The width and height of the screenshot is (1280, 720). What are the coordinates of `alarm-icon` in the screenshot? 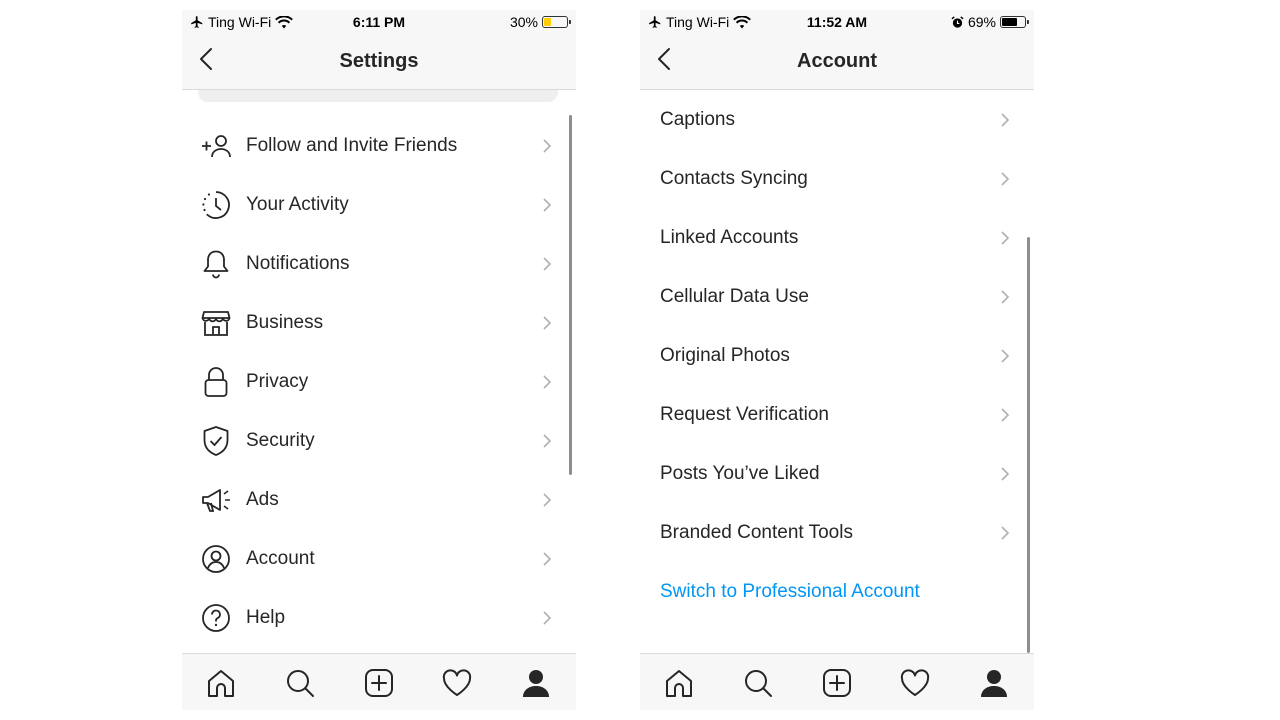 It's located at (957, 22).